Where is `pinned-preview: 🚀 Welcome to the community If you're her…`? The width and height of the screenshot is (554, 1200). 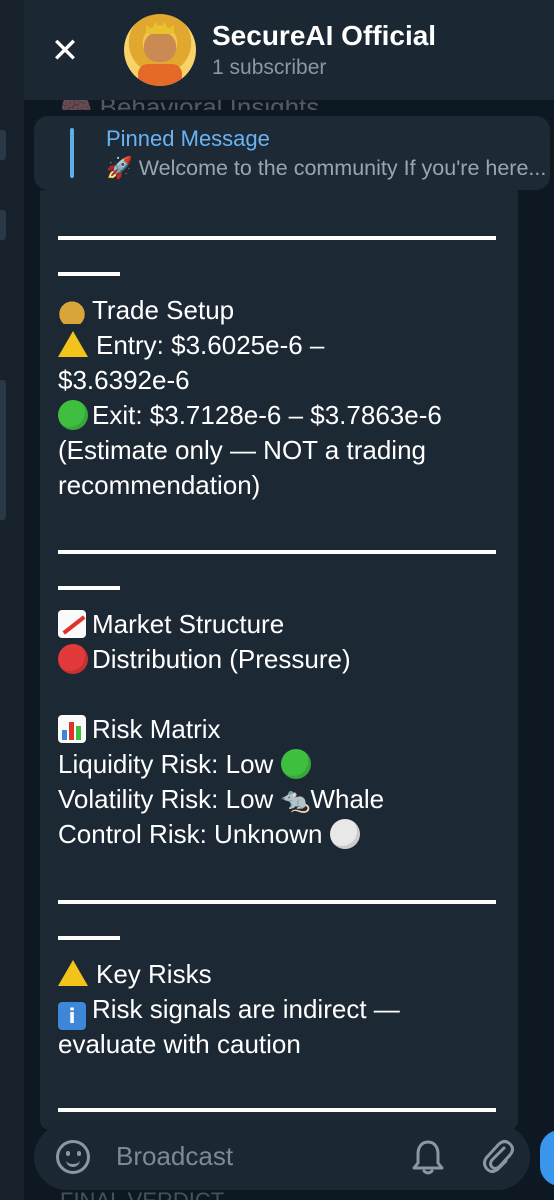
pinned-preview: 🚀 Welcome to the community If you're her… is located at coordinates (326, 168).